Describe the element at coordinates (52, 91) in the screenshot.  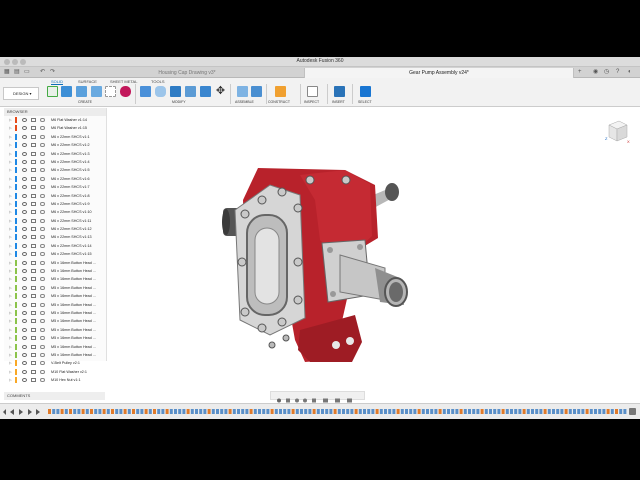
I see `create-sketch-icon` at that location.